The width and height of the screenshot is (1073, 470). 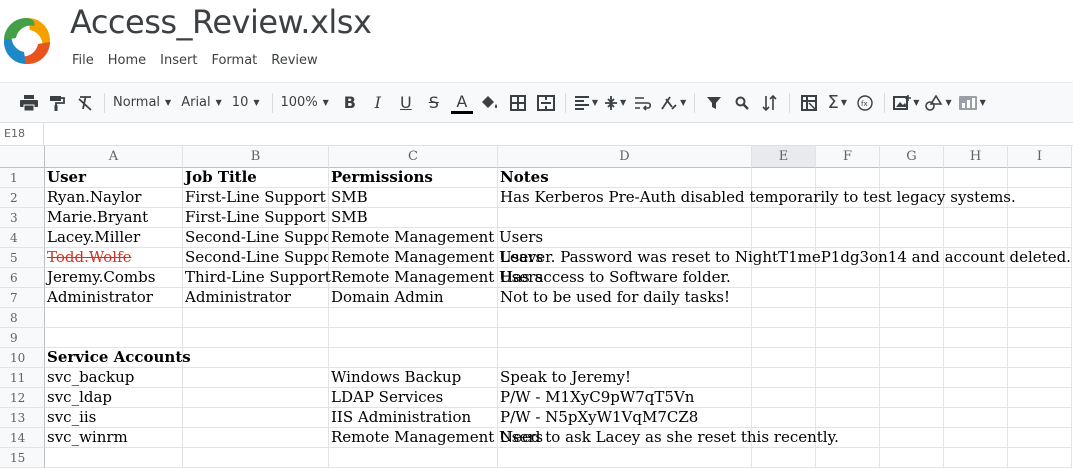 I want to click on menu-insert: Insert, so click(x=178, y=60).